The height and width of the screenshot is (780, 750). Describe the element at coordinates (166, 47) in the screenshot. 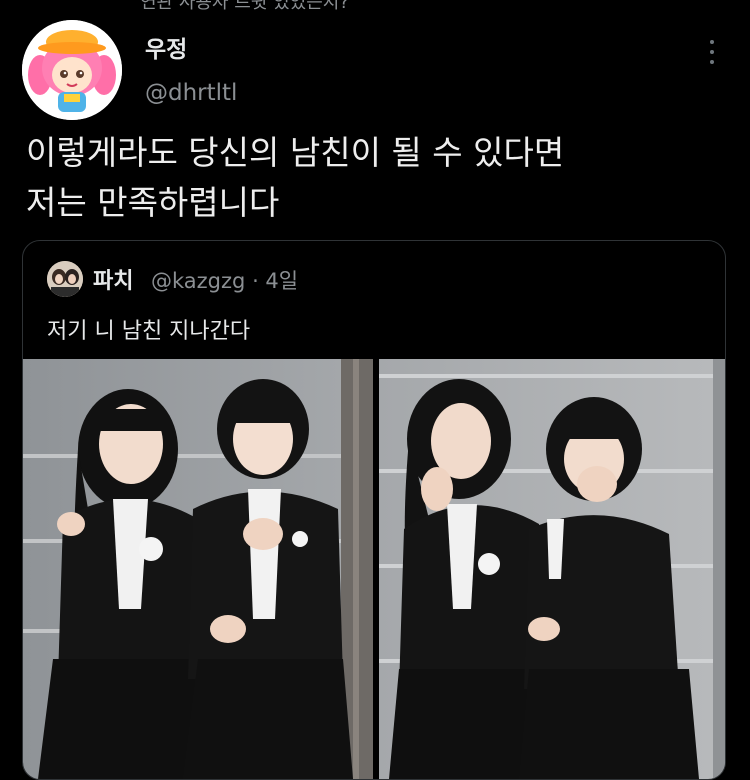

I see `author-name: 우정` at that location.